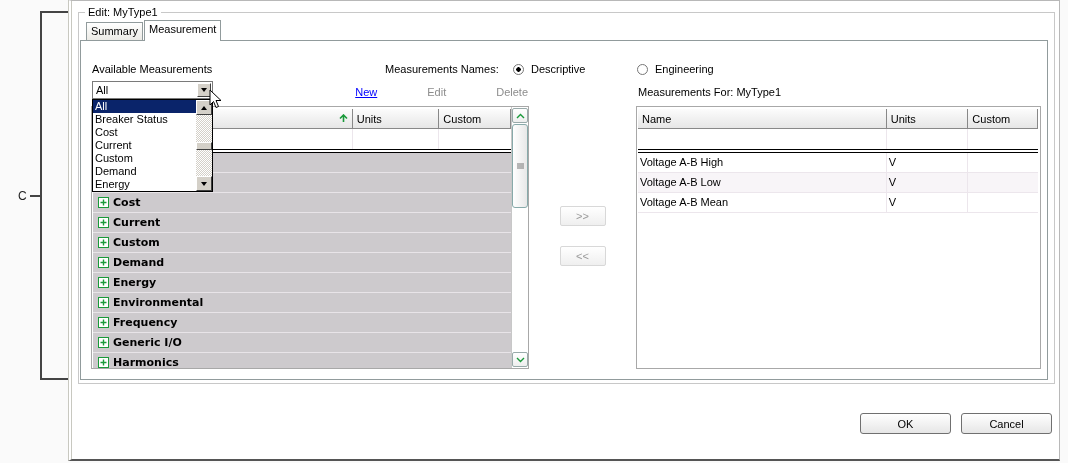  I want to click on dialog-button: Cancel, so click(1006, 423).